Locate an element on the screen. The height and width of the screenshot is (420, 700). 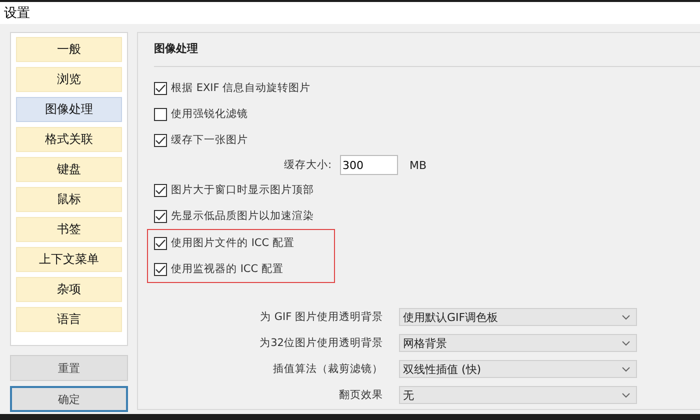
sidebar-item: 一般 is located at coordinates (69, 49).